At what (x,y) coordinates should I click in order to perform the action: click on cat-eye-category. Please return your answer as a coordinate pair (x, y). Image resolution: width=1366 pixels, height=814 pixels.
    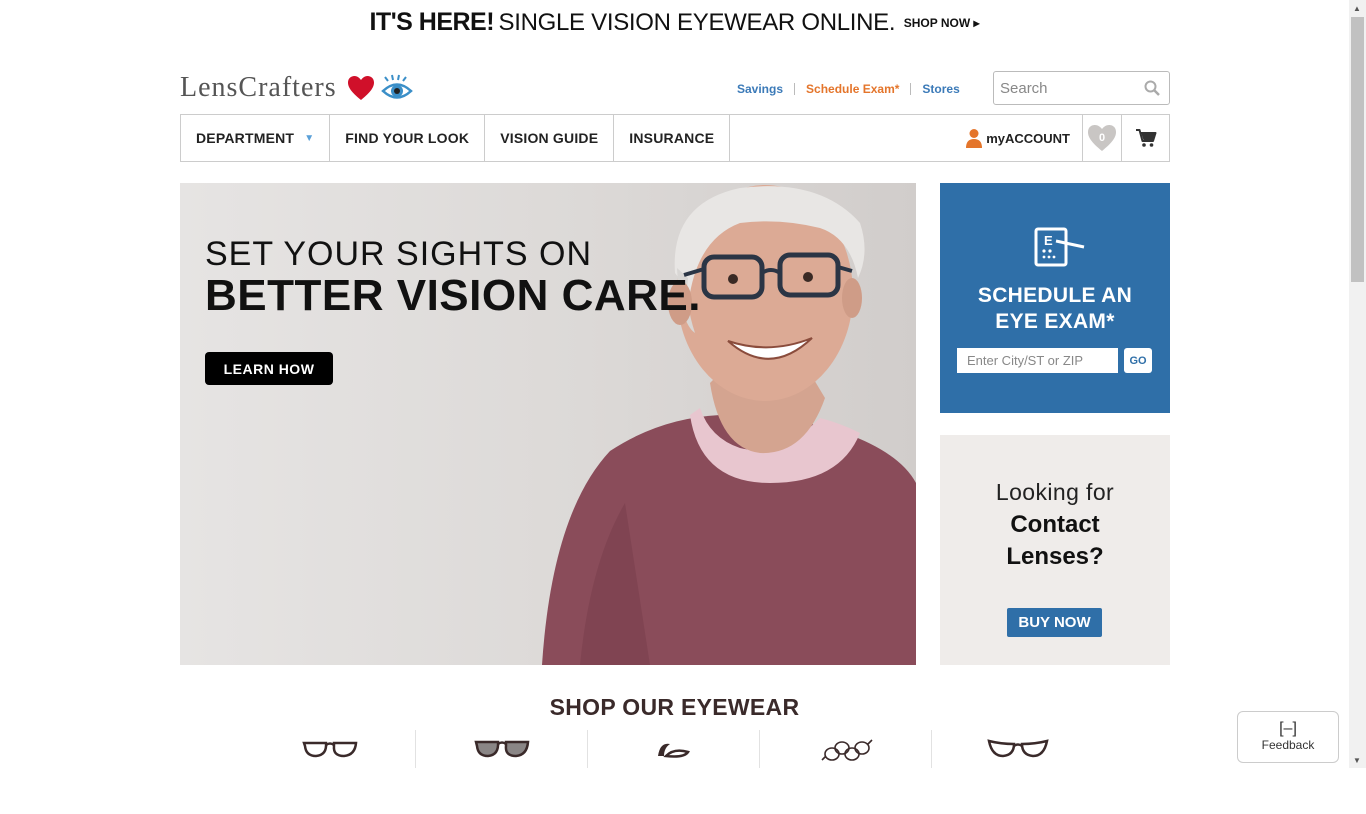
    Looking at the image, I should click on (1018, 749).